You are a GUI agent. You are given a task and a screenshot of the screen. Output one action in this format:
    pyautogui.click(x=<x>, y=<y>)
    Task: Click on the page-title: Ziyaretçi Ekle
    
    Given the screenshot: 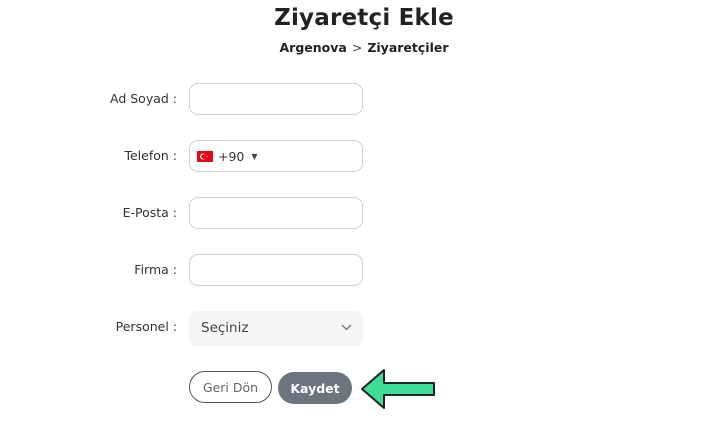 What is the action you would take?
    pyautogui.click(x=364, y=18)
    